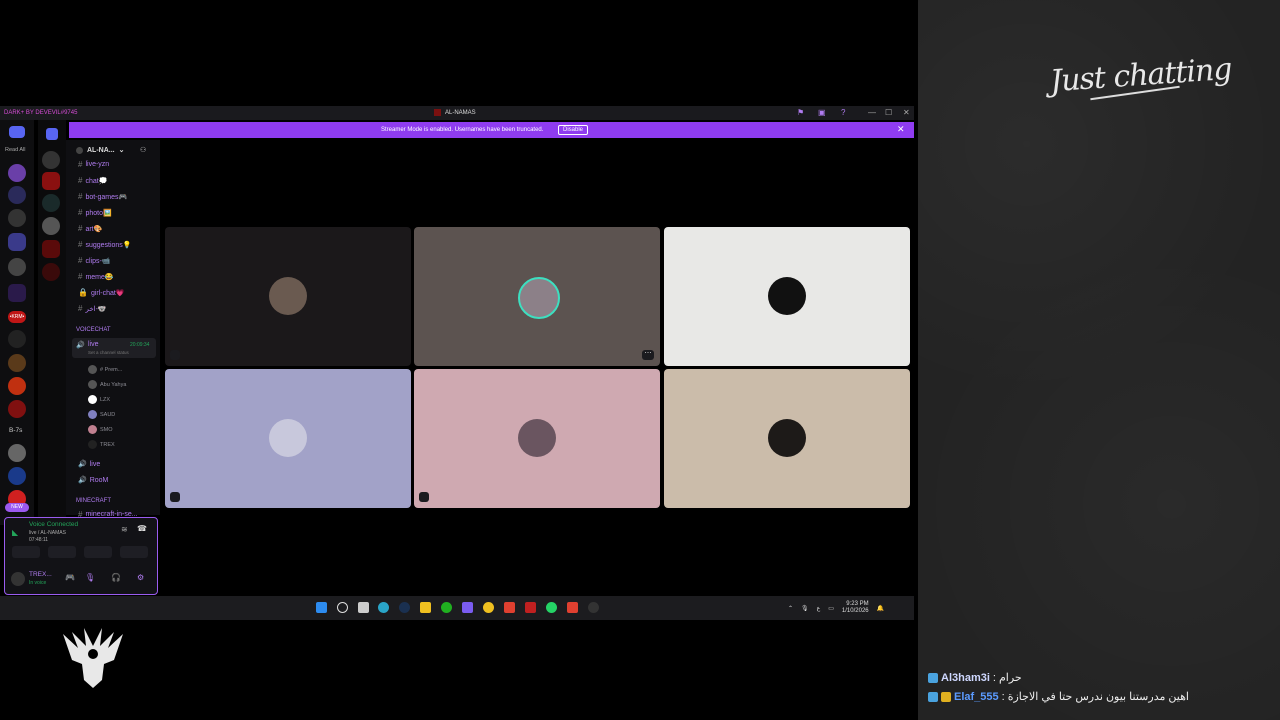 The width and height of the screenshot is (1280, 720). Describe the element at coordinates (100, 429) in the screenshot. I see `voice-user: SMO` at that location.